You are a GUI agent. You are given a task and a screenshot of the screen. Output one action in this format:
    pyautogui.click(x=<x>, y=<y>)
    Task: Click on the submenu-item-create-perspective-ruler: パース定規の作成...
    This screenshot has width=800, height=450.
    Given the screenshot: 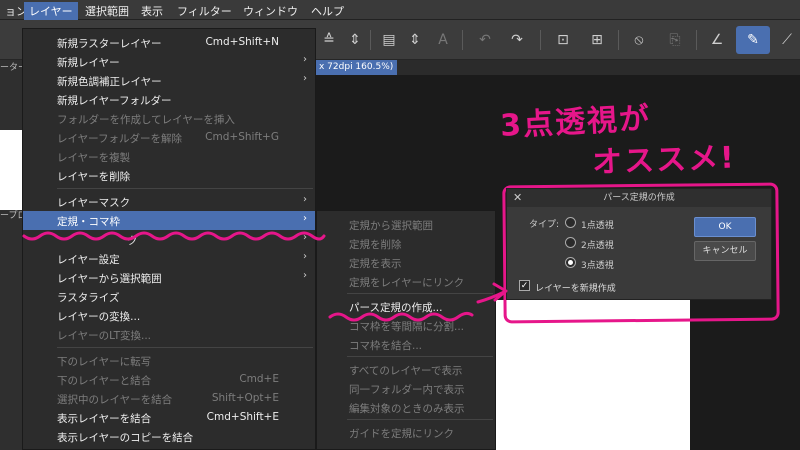 What is the action you would take?
    pyautogui.click(x=406, y=306)
    